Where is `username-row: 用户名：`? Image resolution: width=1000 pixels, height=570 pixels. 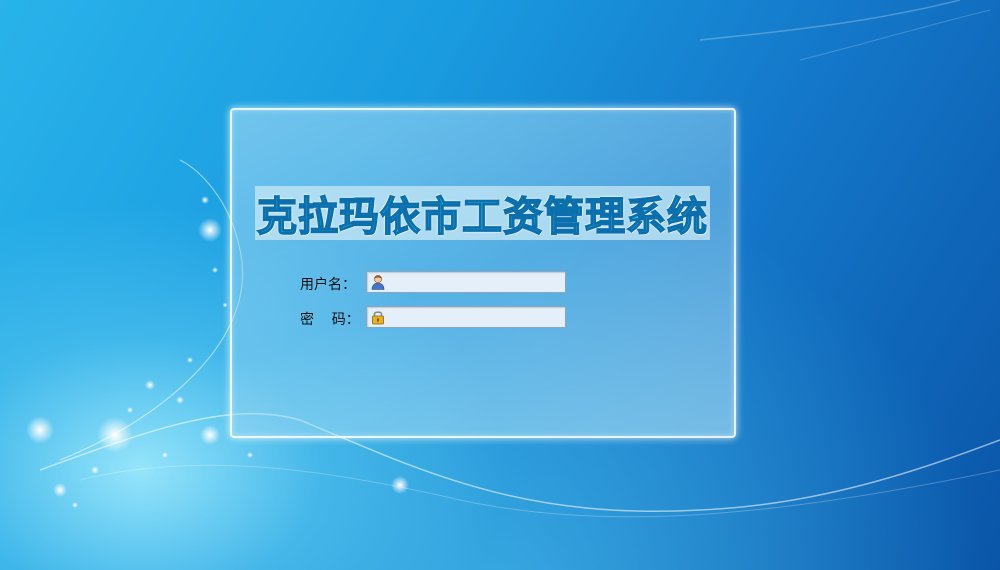
username-row: 用户名： is located at coordinates (483, 283).